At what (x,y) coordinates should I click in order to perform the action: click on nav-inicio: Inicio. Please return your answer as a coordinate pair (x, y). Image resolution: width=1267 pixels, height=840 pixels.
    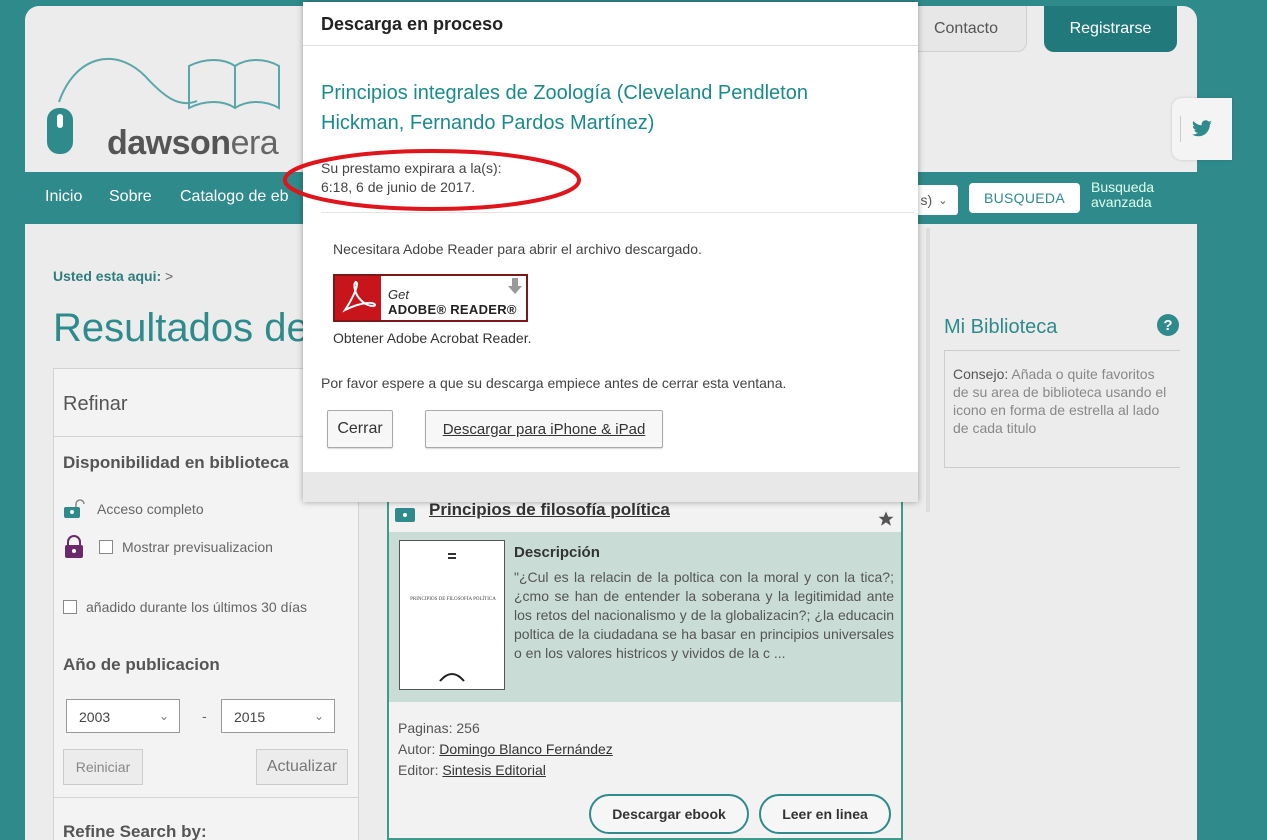
    Looking at the image, I should click on (63, 197).